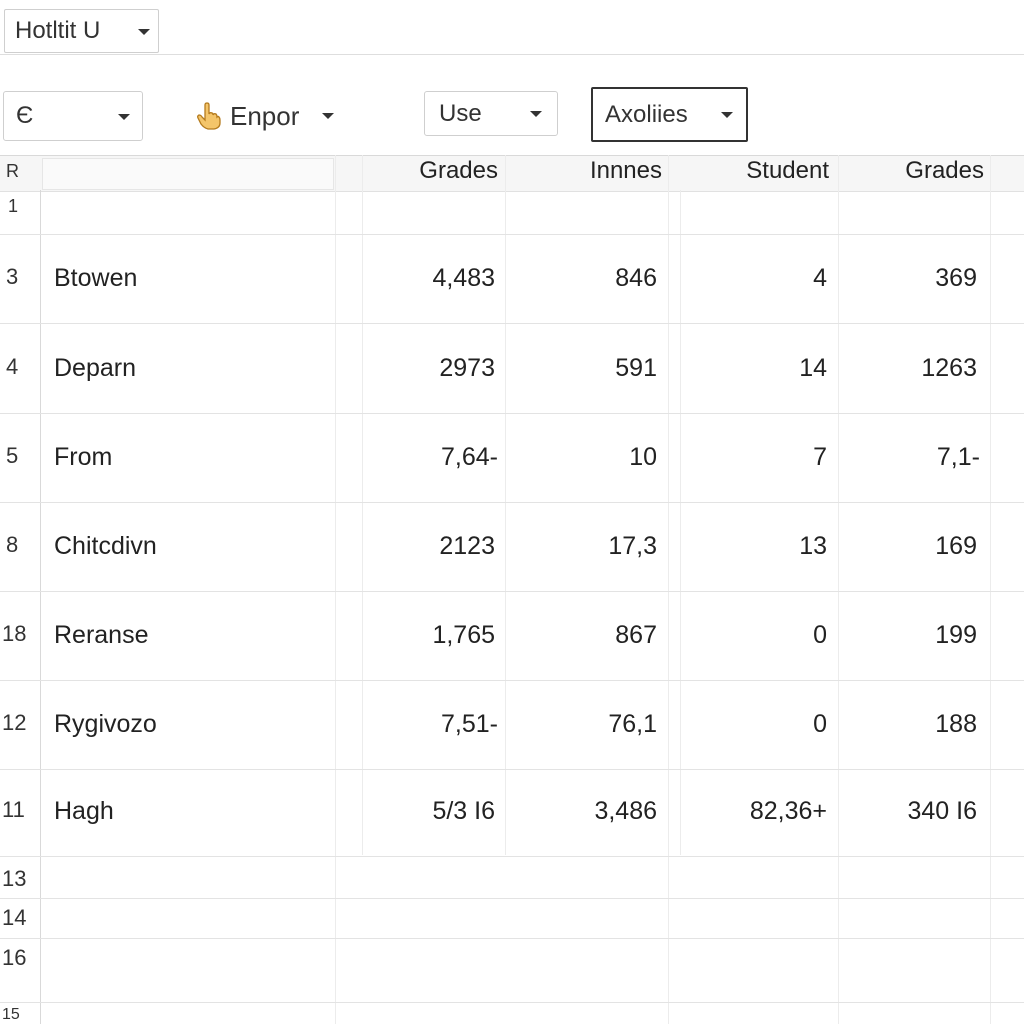 The height and width of the screenshot is (1024, 1024). I want to click on table-cell: 4, so click(753, 278).